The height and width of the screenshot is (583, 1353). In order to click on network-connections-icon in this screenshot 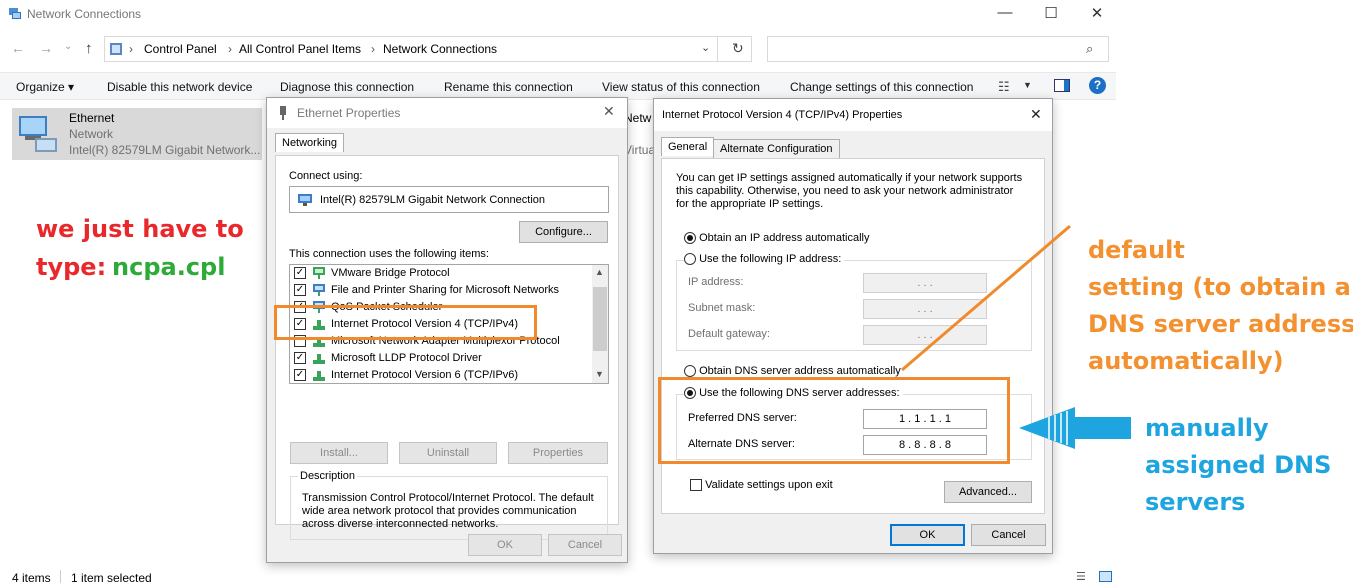, I will do `click(15, 13)`.